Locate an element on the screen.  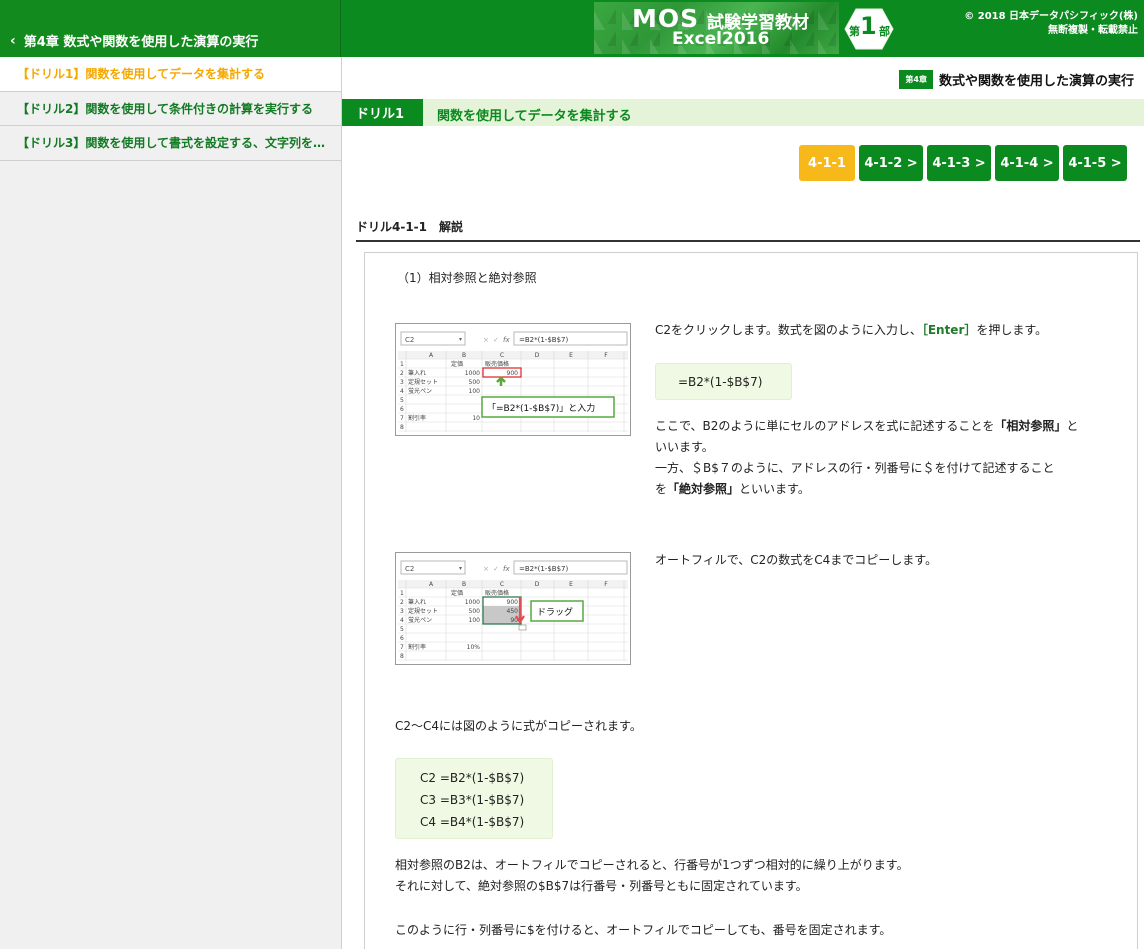
drill-header-bar: ドリル1 関数を使用してデータを集計する is located at coordinates (743, 112).